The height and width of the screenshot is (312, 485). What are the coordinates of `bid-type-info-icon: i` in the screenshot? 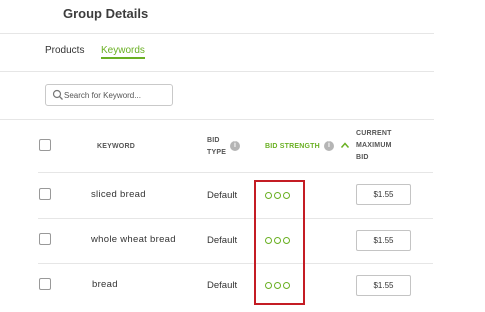 It's located at (235, 146).